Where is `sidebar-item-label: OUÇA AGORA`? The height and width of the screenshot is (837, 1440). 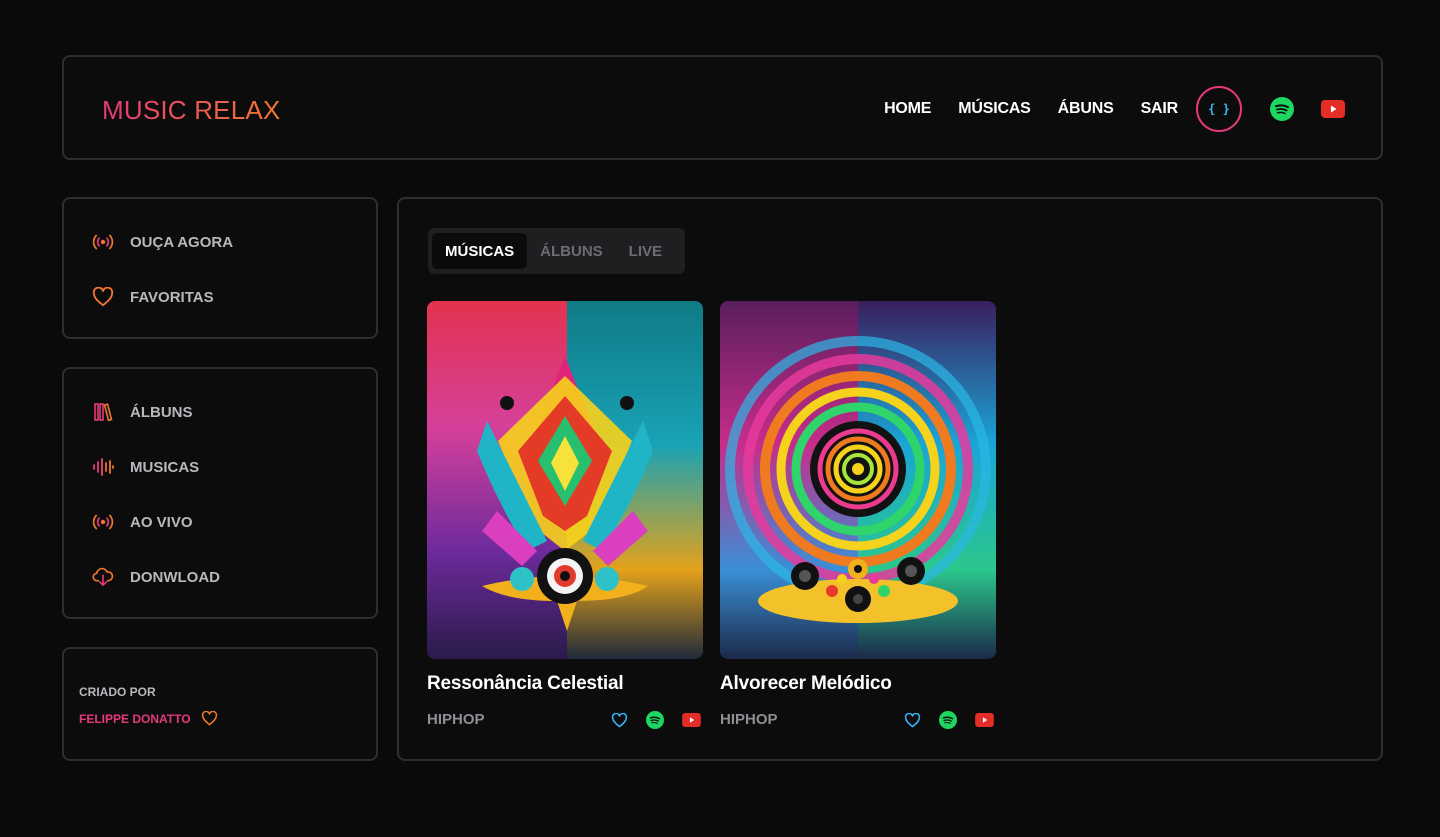 sidebar-item-label: OUÇA AGORA is located at coordinates (182, 242).